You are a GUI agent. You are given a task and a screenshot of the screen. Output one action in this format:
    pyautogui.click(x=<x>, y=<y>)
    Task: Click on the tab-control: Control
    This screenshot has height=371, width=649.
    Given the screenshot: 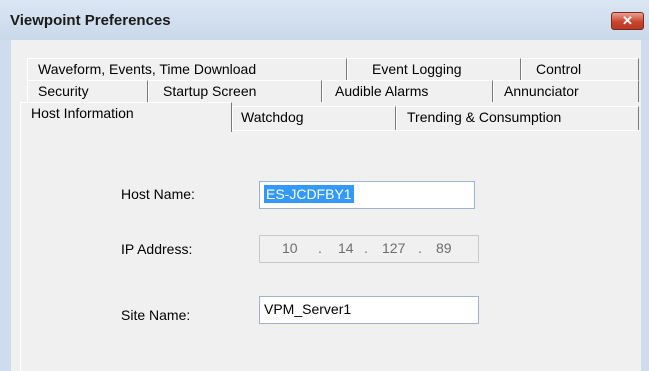 What is the action you would take?
    pyautogui.click(x=580, y=69)
    